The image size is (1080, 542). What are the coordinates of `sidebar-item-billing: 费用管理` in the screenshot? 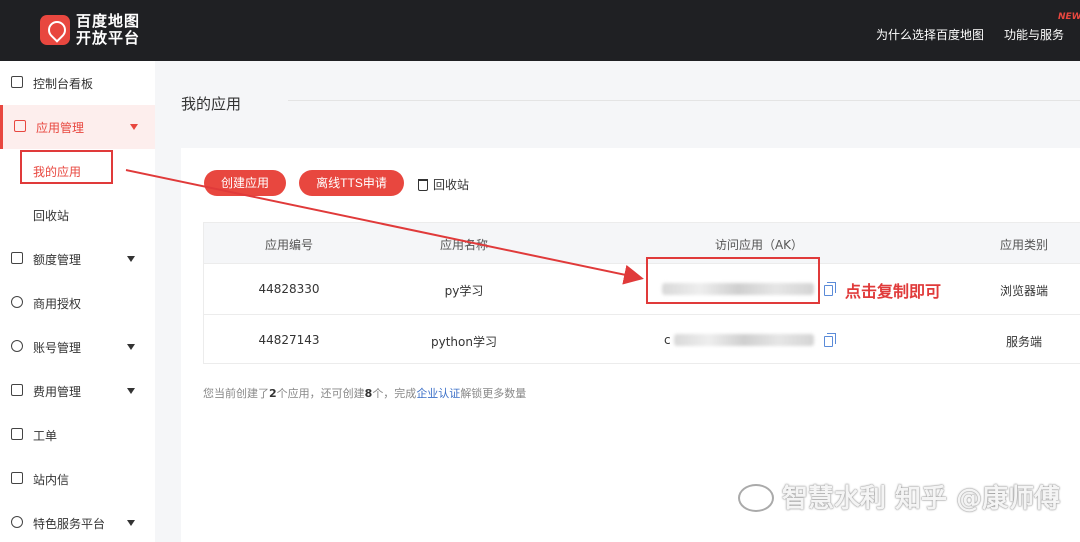 It's located at (77, 391).